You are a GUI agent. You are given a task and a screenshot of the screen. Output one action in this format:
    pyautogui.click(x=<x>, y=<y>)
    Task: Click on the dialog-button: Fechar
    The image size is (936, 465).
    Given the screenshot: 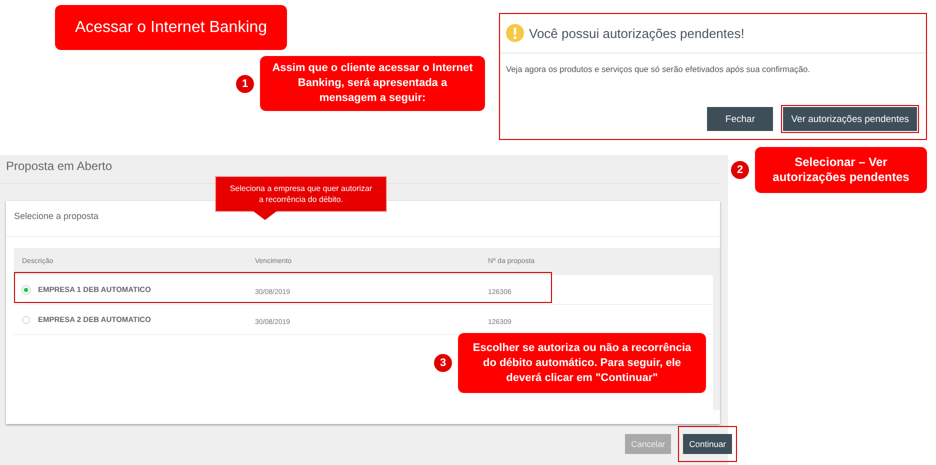 What is the action you would take?
    pyautogui.click(x=740, y=119)
    